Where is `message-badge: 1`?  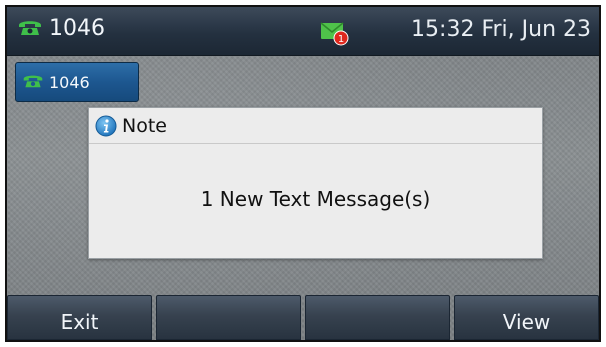 message-badge: 1 is located at coordinates (341, 39).